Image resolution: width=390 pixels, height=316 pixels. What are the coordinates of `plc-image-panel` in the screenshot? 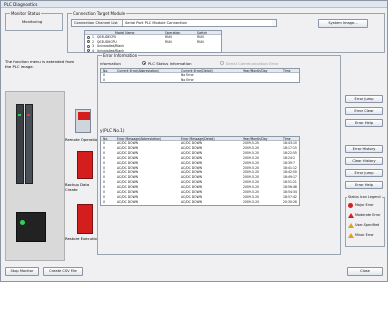 It's located at (35, 176).